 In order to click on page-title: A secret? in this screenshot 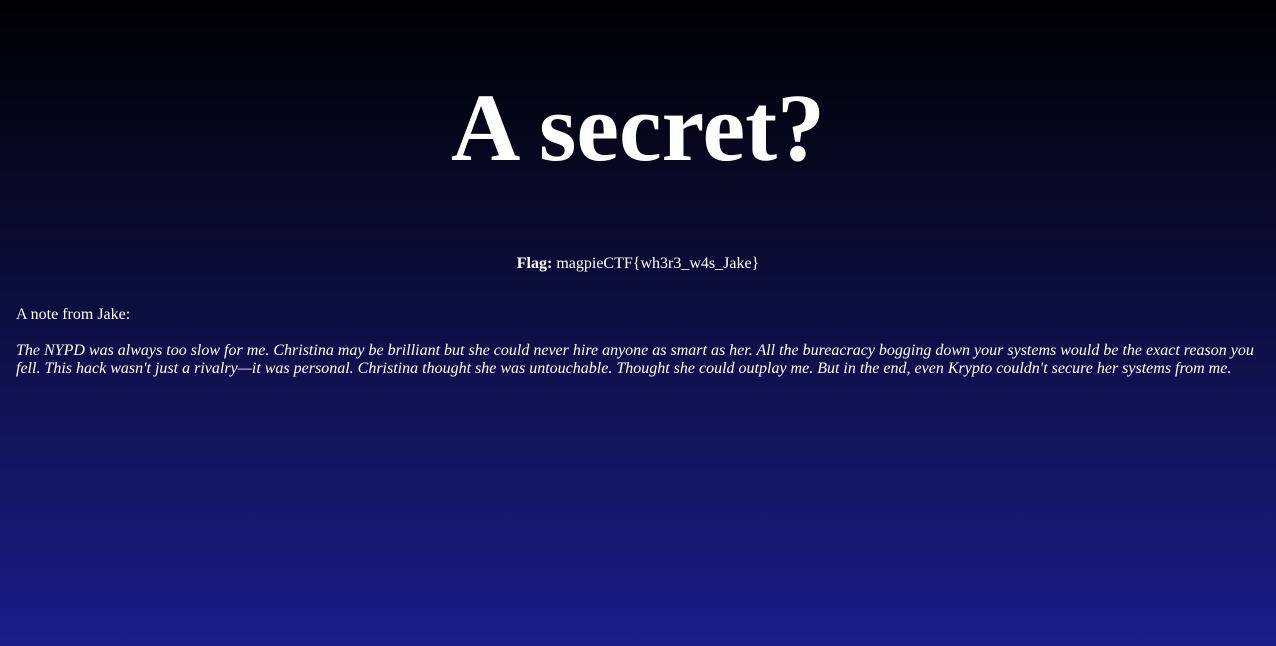, I will do `click(638, 127)`.